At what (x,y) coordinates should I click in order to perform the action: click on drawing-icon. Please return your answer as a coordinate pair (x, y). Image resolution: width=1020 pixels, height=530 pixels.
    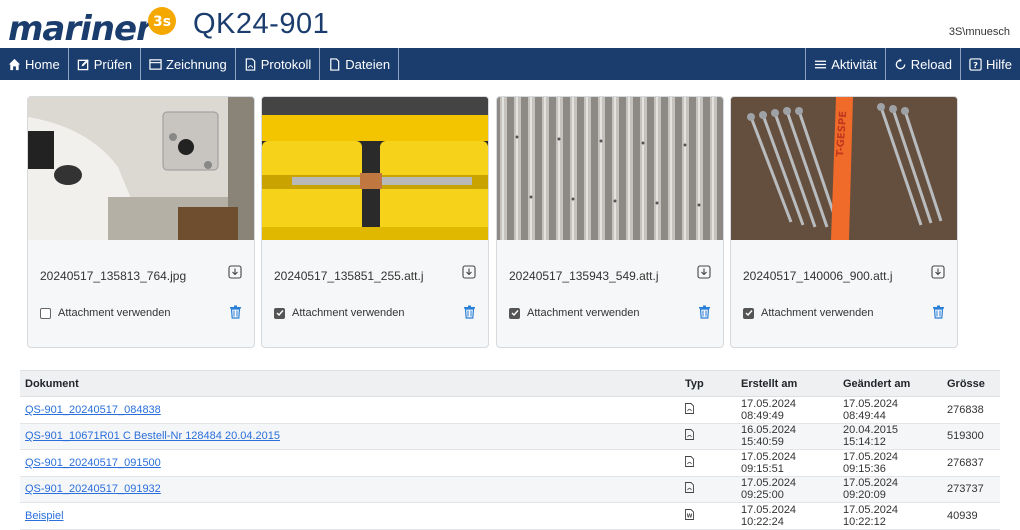
    Looking at the image, I should click on (155, 64).